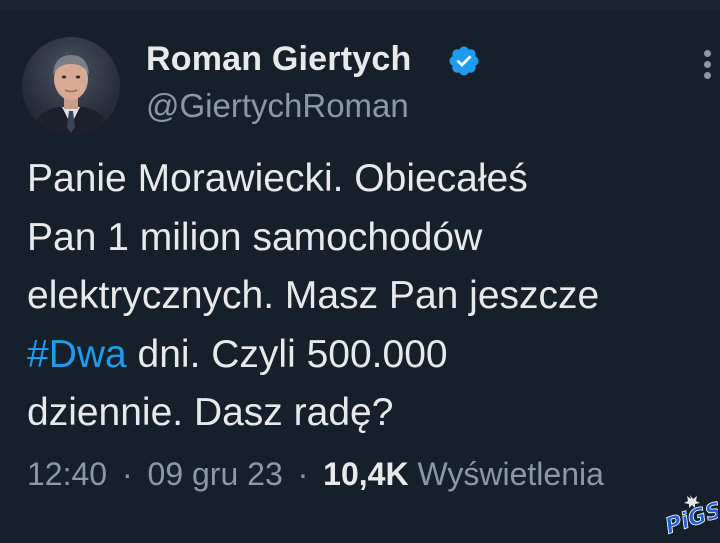 This screenshot has width=720, height=543. I want to click on tweet-line-rest: dni. Czyli 500.000, so click(287, 354).